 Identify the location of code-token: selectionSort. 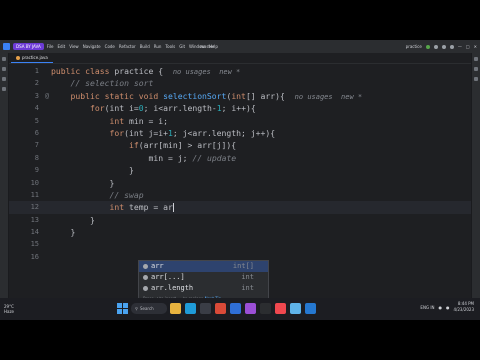
(195, 95).